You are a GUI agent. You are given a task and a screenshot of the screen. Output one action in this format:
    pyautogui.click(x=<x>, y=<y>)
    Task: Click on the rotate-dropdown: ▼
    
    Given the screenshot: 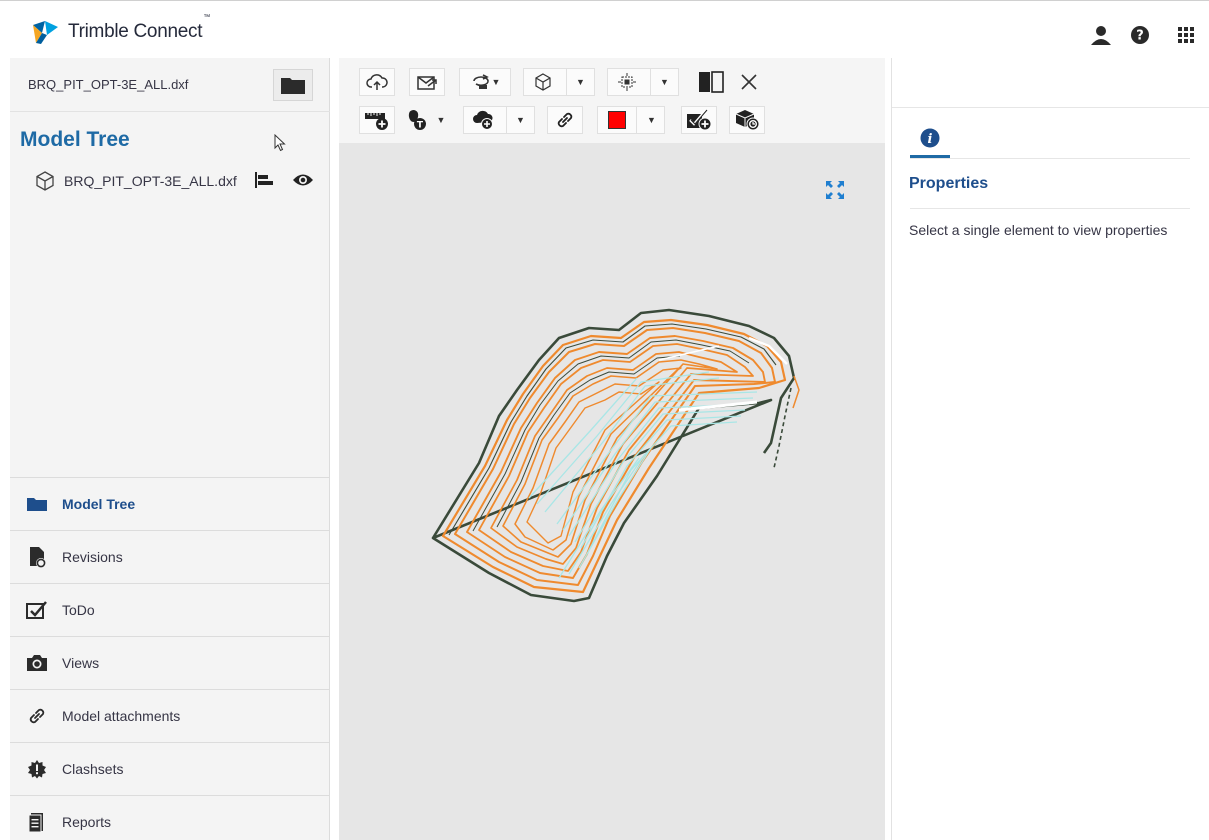 What is the action you would take?
    pyautogui.click(x=485, y=82)
    